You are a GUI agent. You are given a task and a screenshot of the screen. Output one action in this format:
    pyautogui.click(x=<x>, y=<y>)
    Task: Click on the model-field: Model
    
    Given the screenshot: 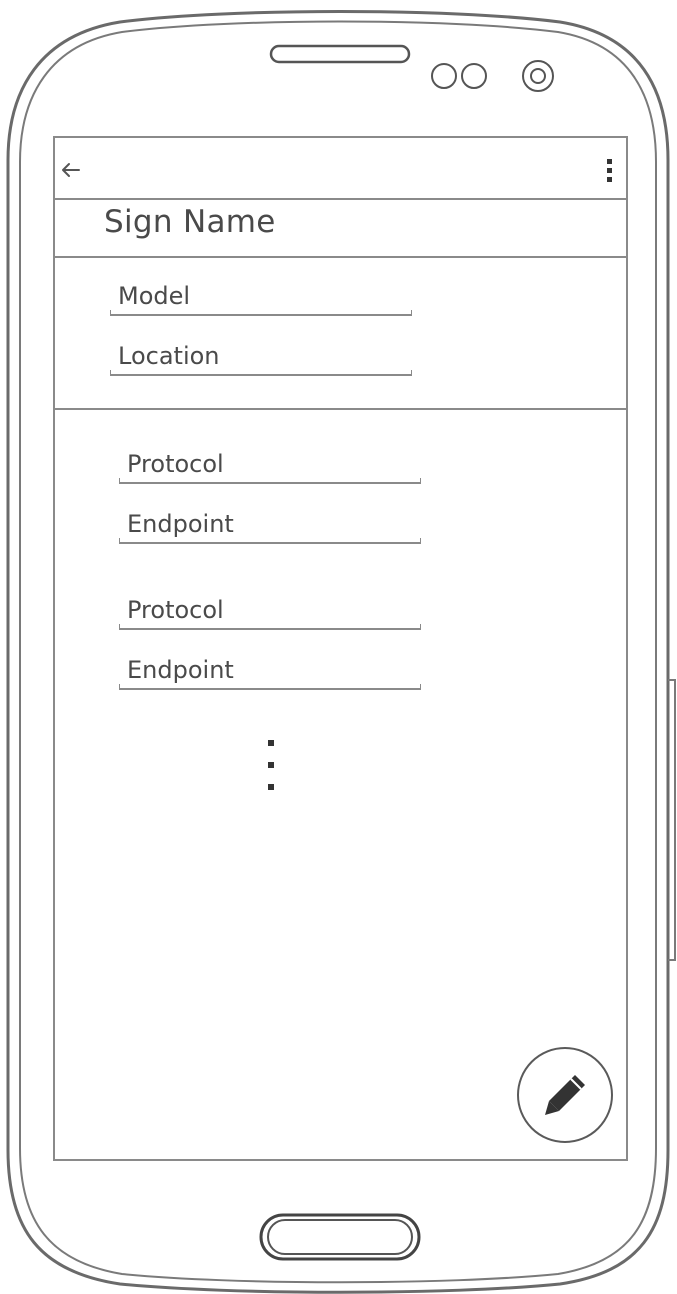 What is the action you would take?
    pyautogui.click(x=261, y=299)
    